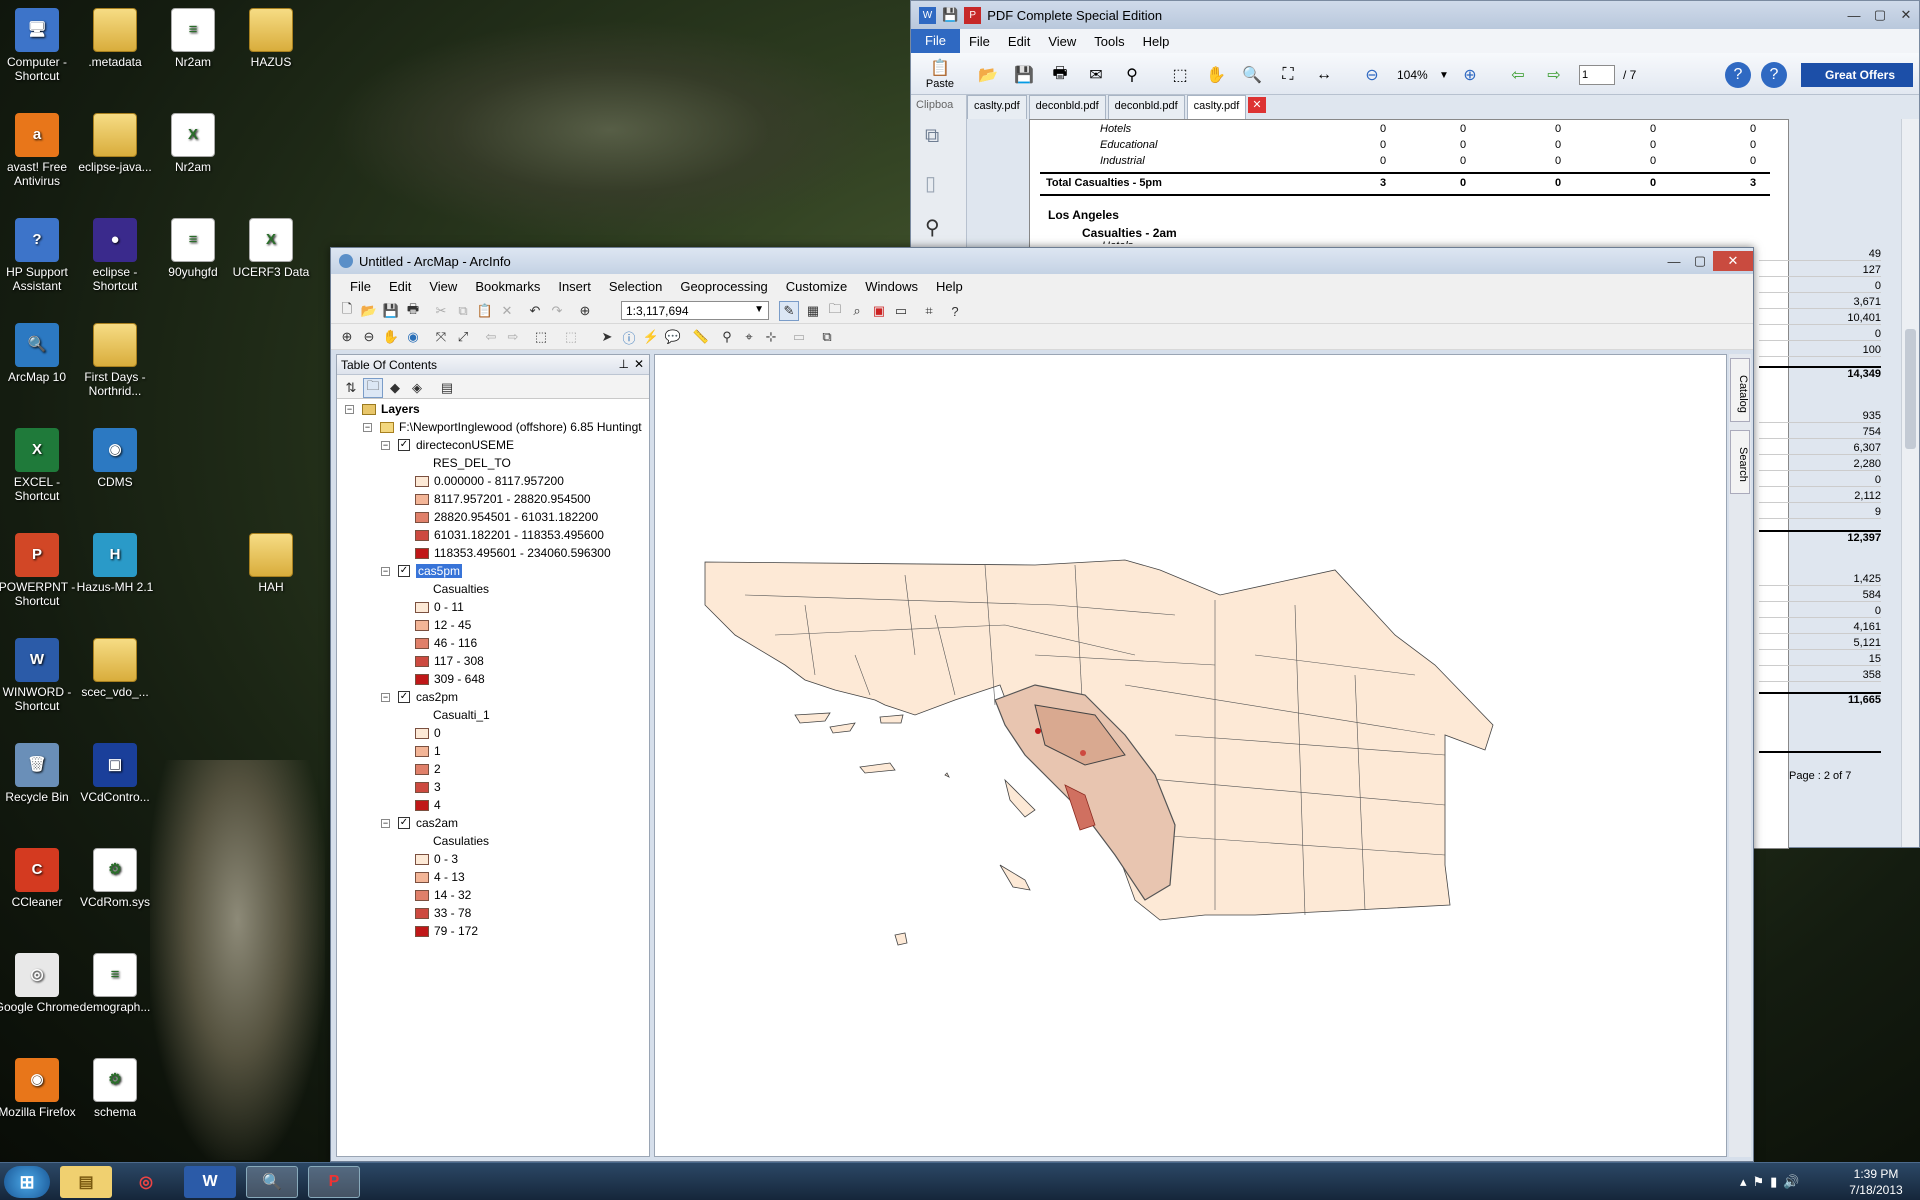 This screenshot has height=1200, width=1920. I want to click on desktop-icon: a avast! Free Antivirus, so click(40, 150).